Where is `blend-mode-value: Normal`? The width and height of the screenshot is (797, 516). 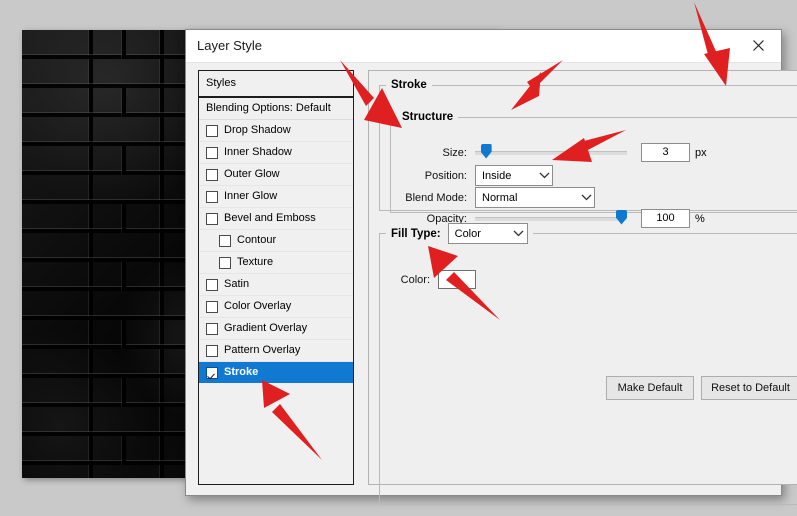 blend-mode-value: Normal is located at coordinates (500, 197).